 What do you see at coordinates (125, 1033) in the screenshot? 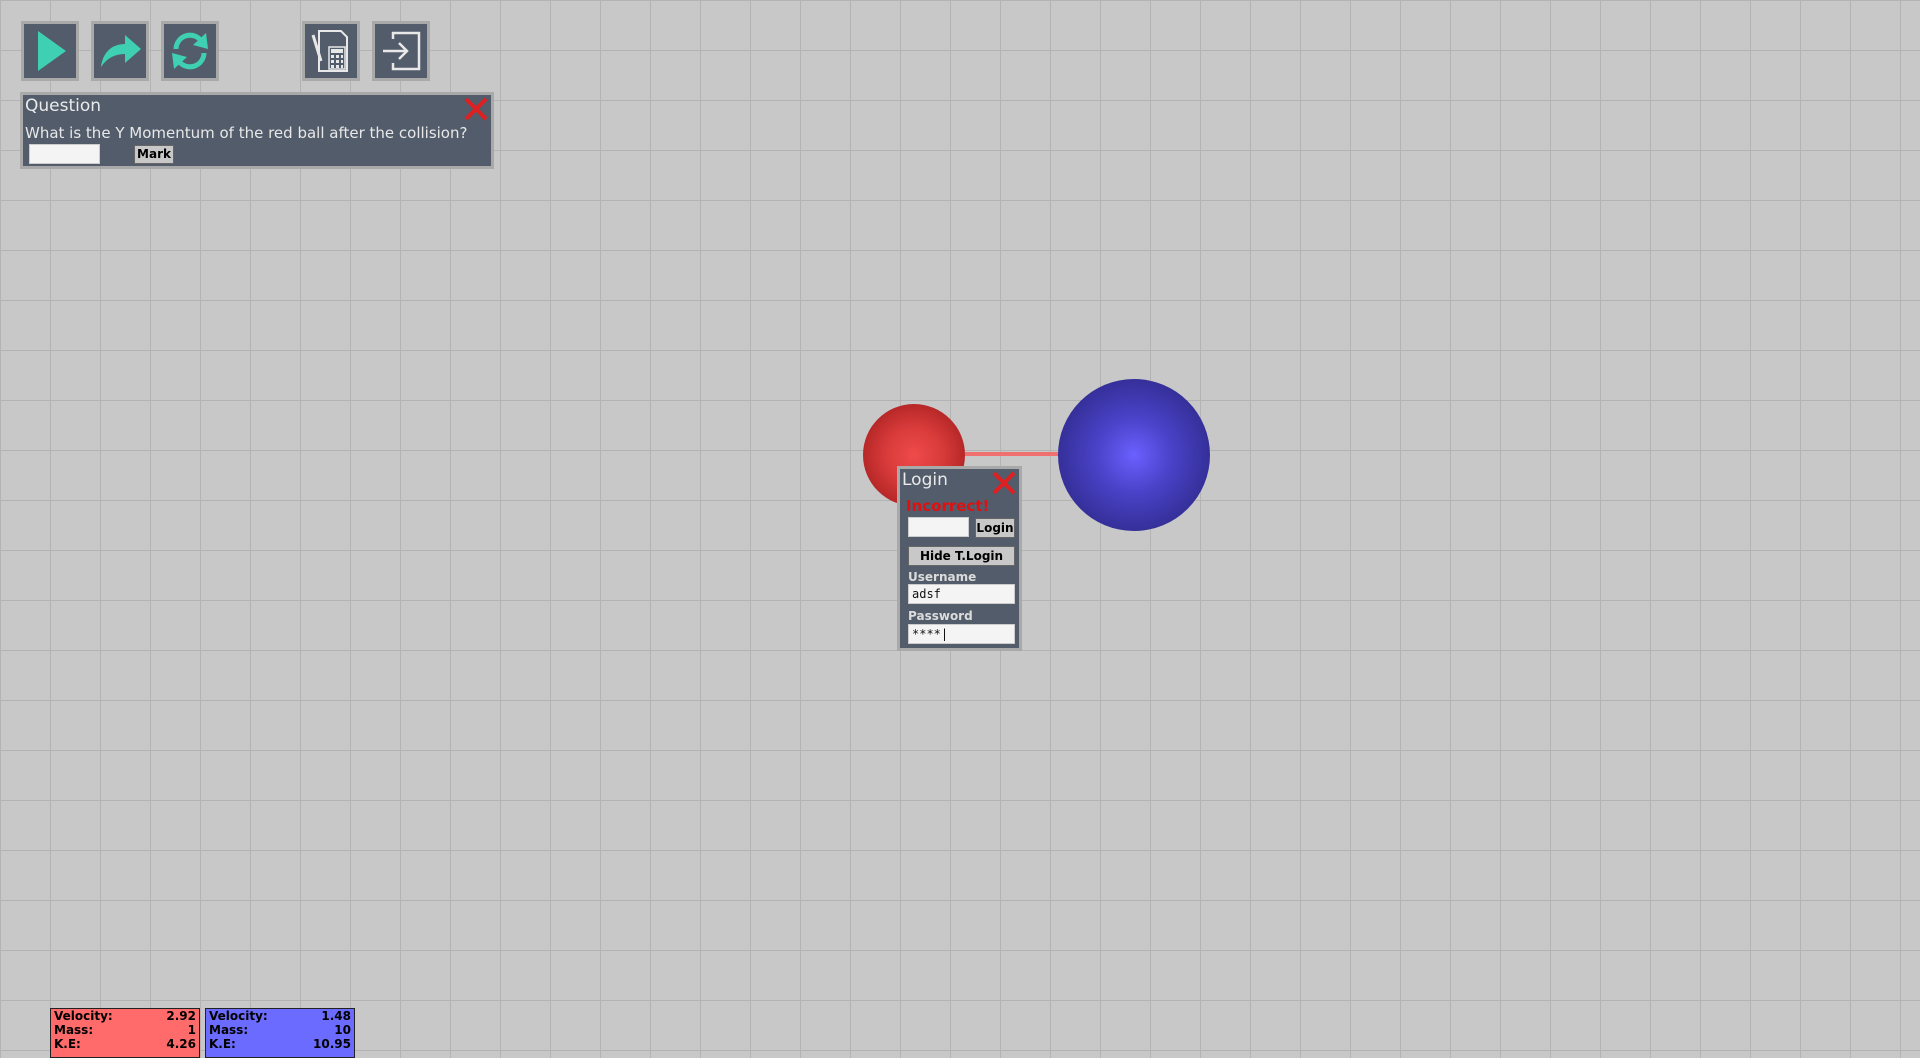
I see `red-ball-info: Velocity: 2.92 Mass: 1 K.E: 4.26` at bounding box center [125, 1033].